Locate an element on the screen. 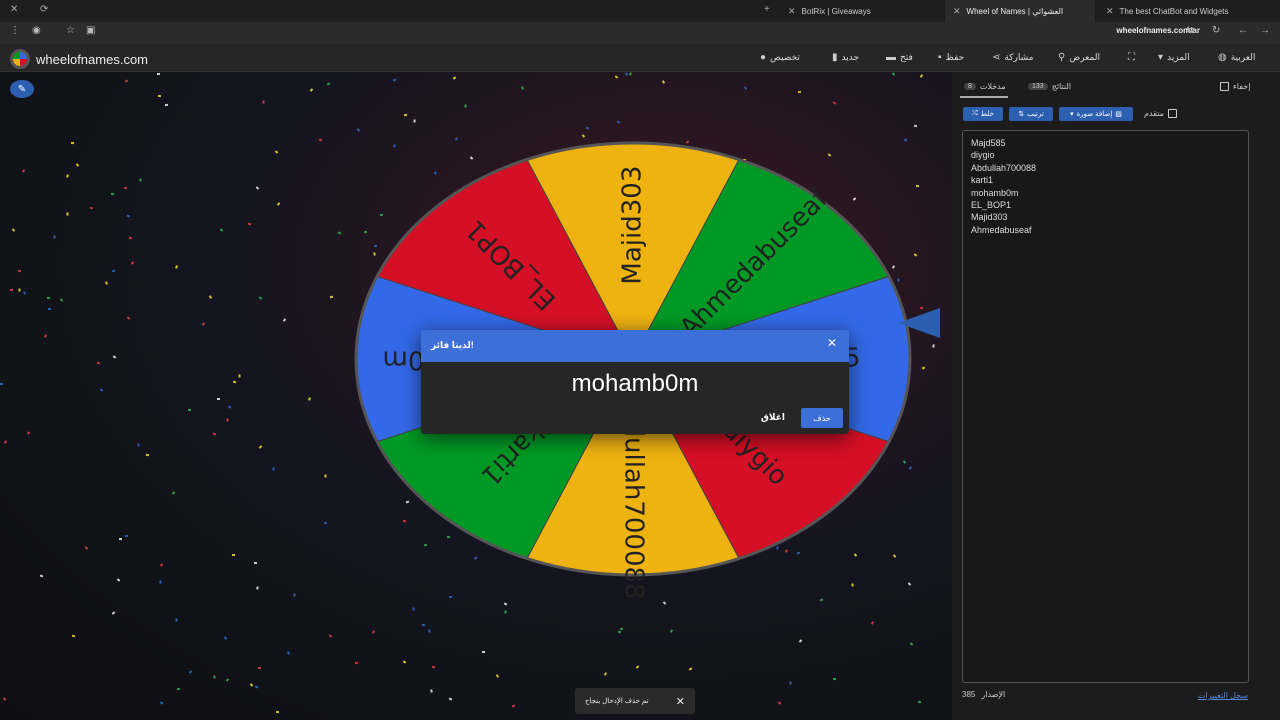 This screenshot has height=720, width=1280. hide-checkbox is located at coordinates (1224, 86).